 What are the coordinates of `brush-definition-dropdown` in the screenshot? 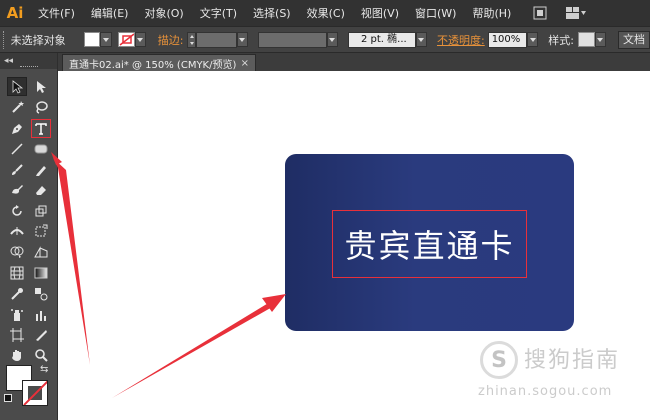 It's located at (421, 39).